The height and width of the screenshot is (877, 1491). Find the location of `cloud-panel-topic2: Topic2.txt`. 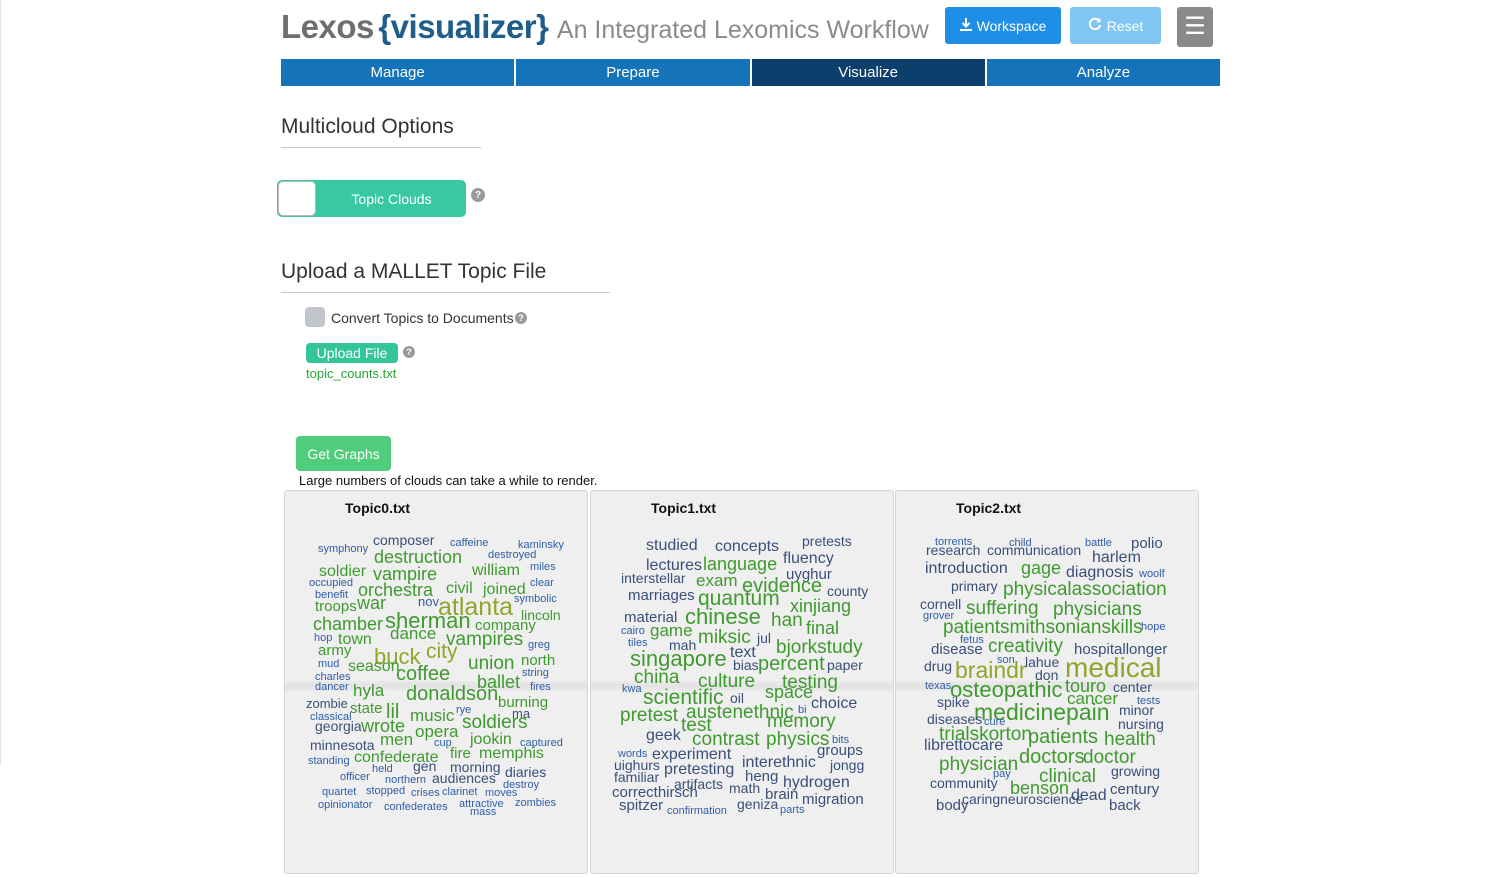

cloud-panel-topic2: Topic2.txt is located at coordinates (1047, 682).